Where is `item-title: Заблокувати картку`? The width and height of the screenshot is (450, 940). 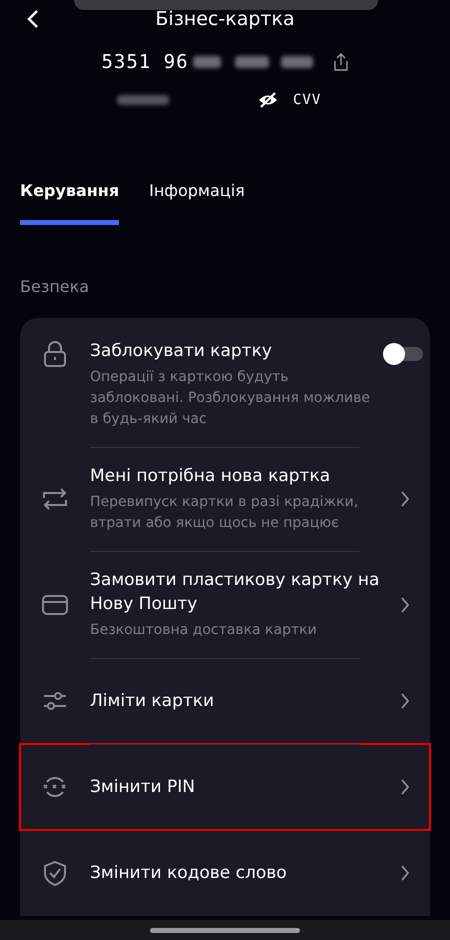
item-title: Заблокувати картку is located at coordinates (181, 351).